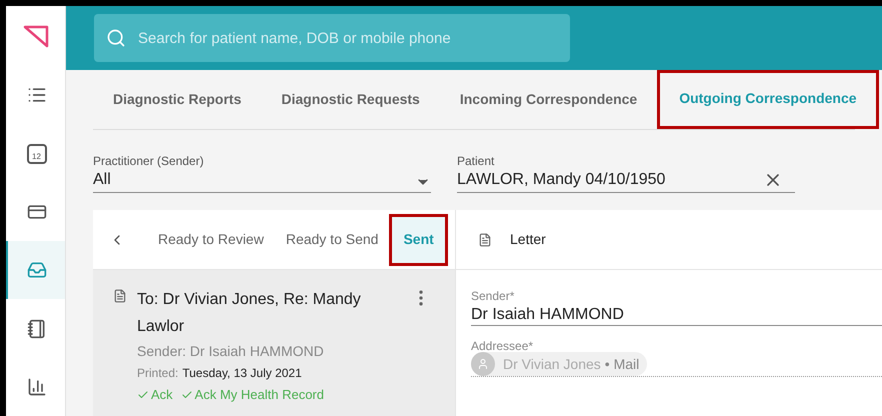 This screenshot has height=416, width=882. Describe the element at coordinates (418, 240) in the screenshot. I see `status-tab: Sent` at that location.